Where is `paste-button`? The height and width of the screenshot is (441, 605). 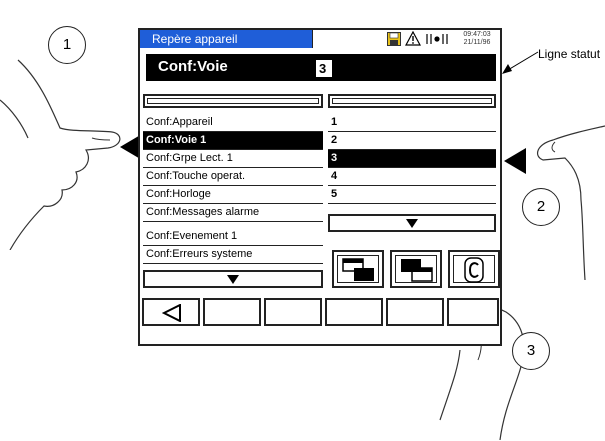 paste-button is located at coordinates (416, 269).